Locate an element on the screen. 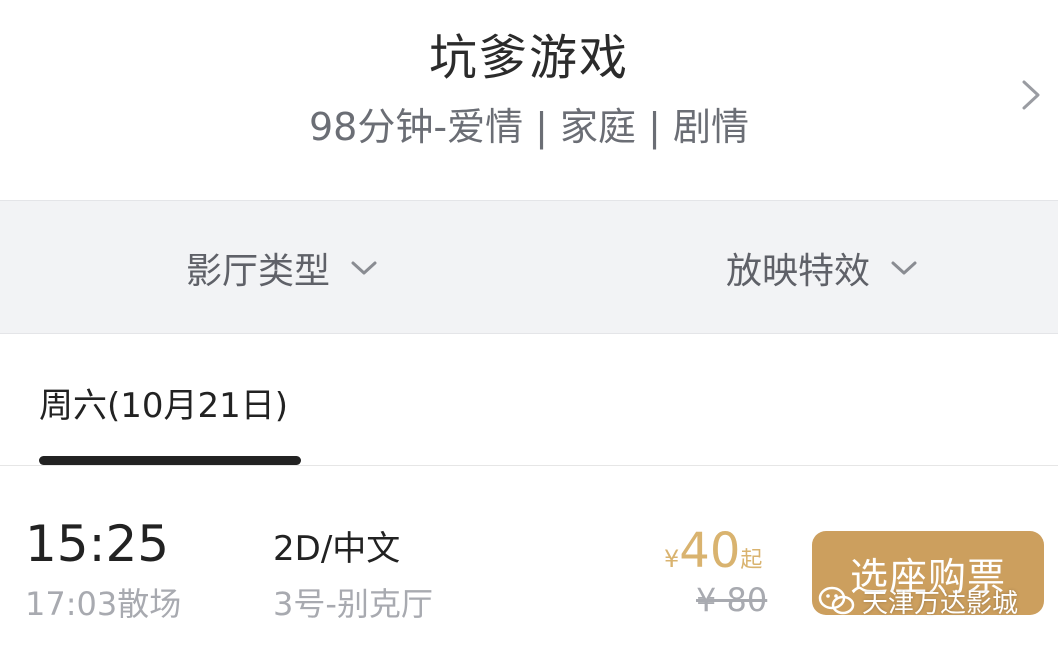  screening-effect-label: 放映特效 is located at coordinates (798, 271).